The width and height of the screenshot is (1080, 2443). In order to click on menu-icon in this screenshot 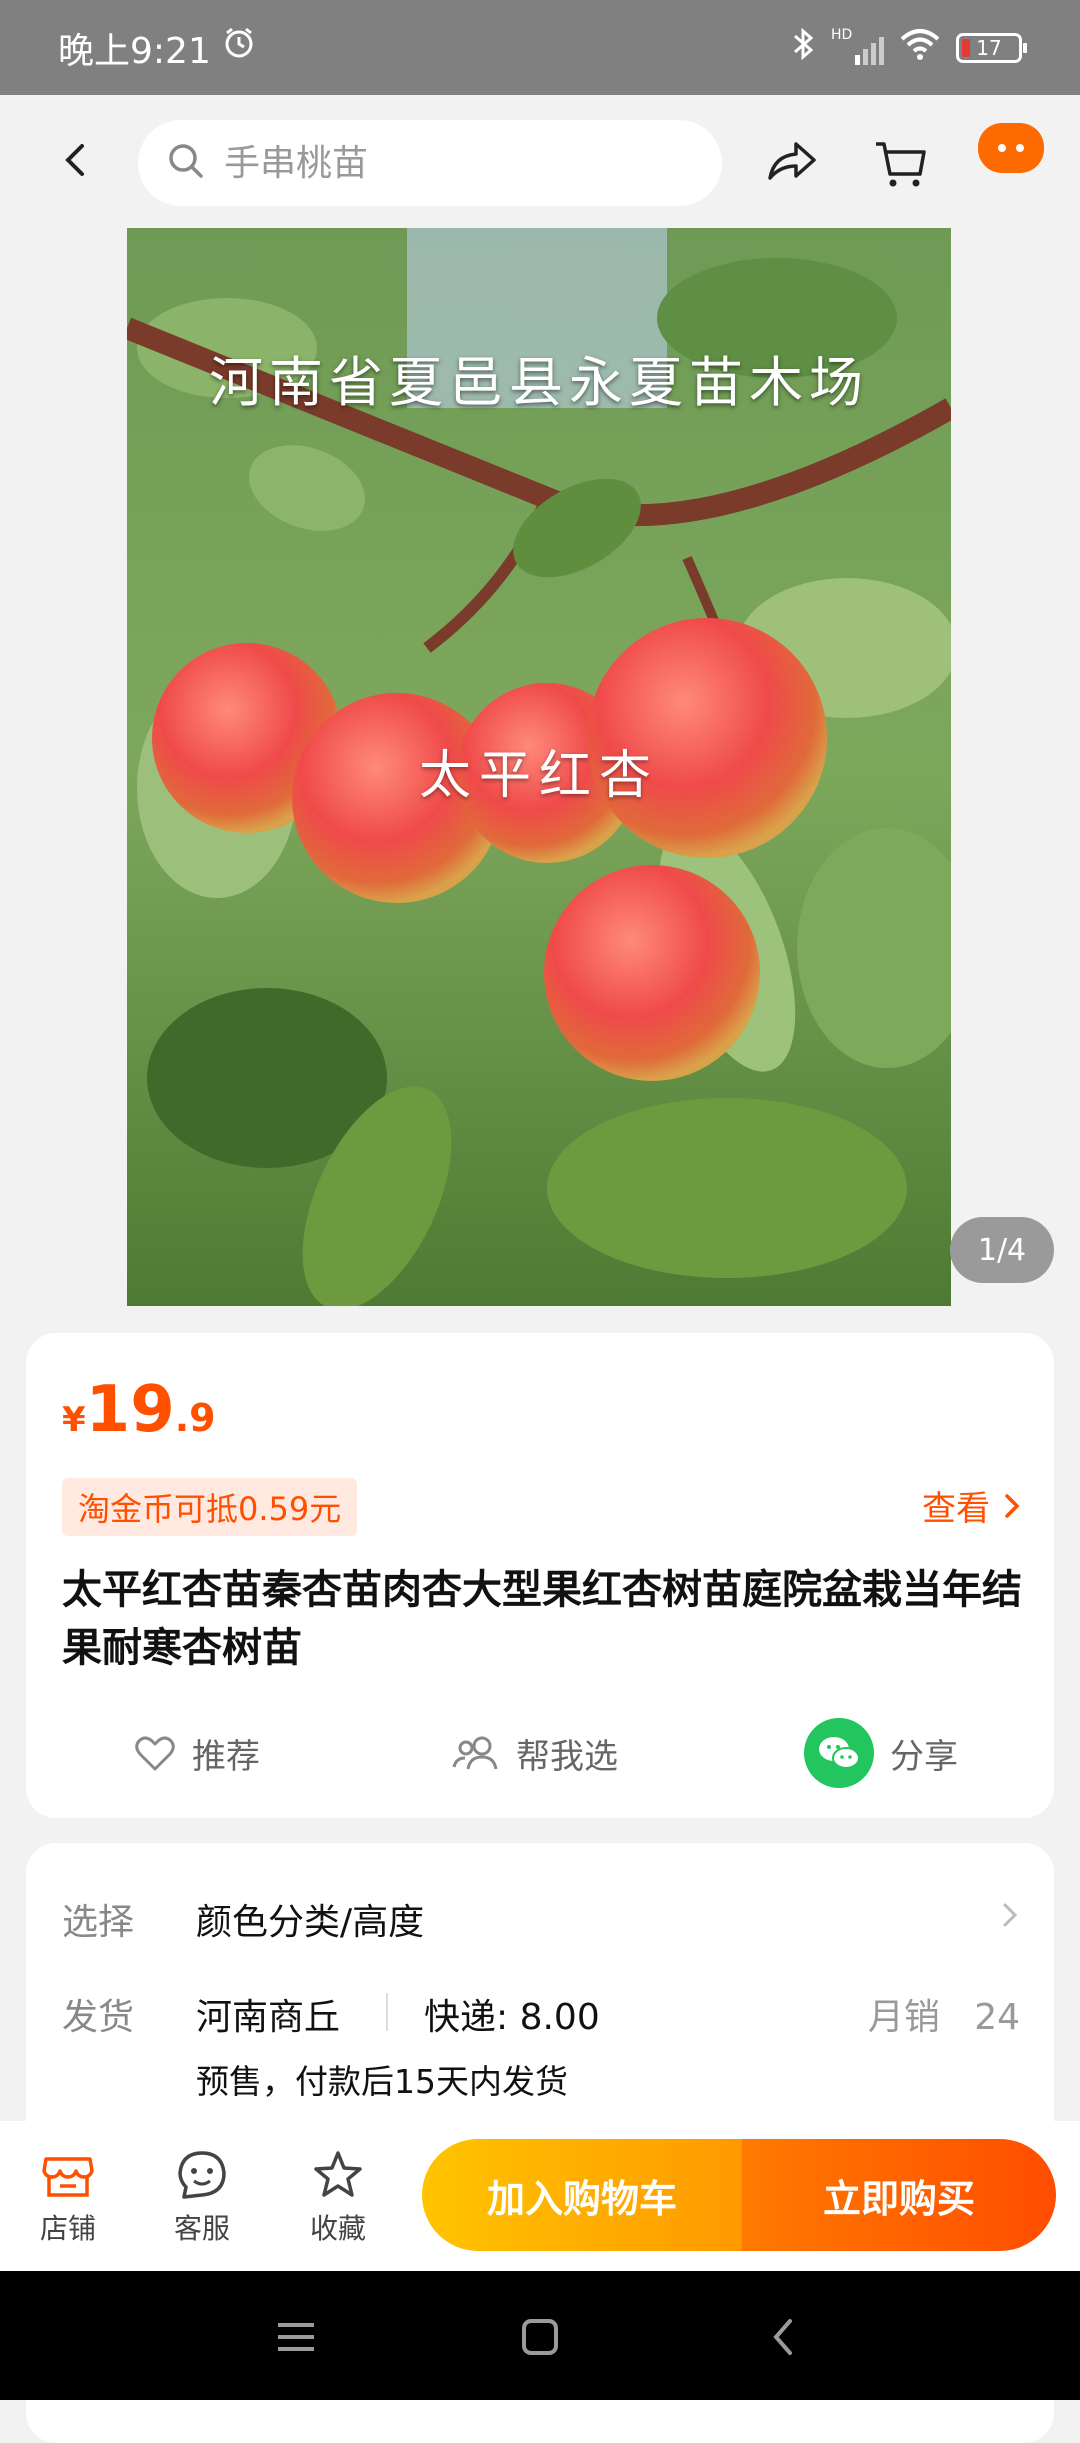, I will do `click(296, 2337)`.